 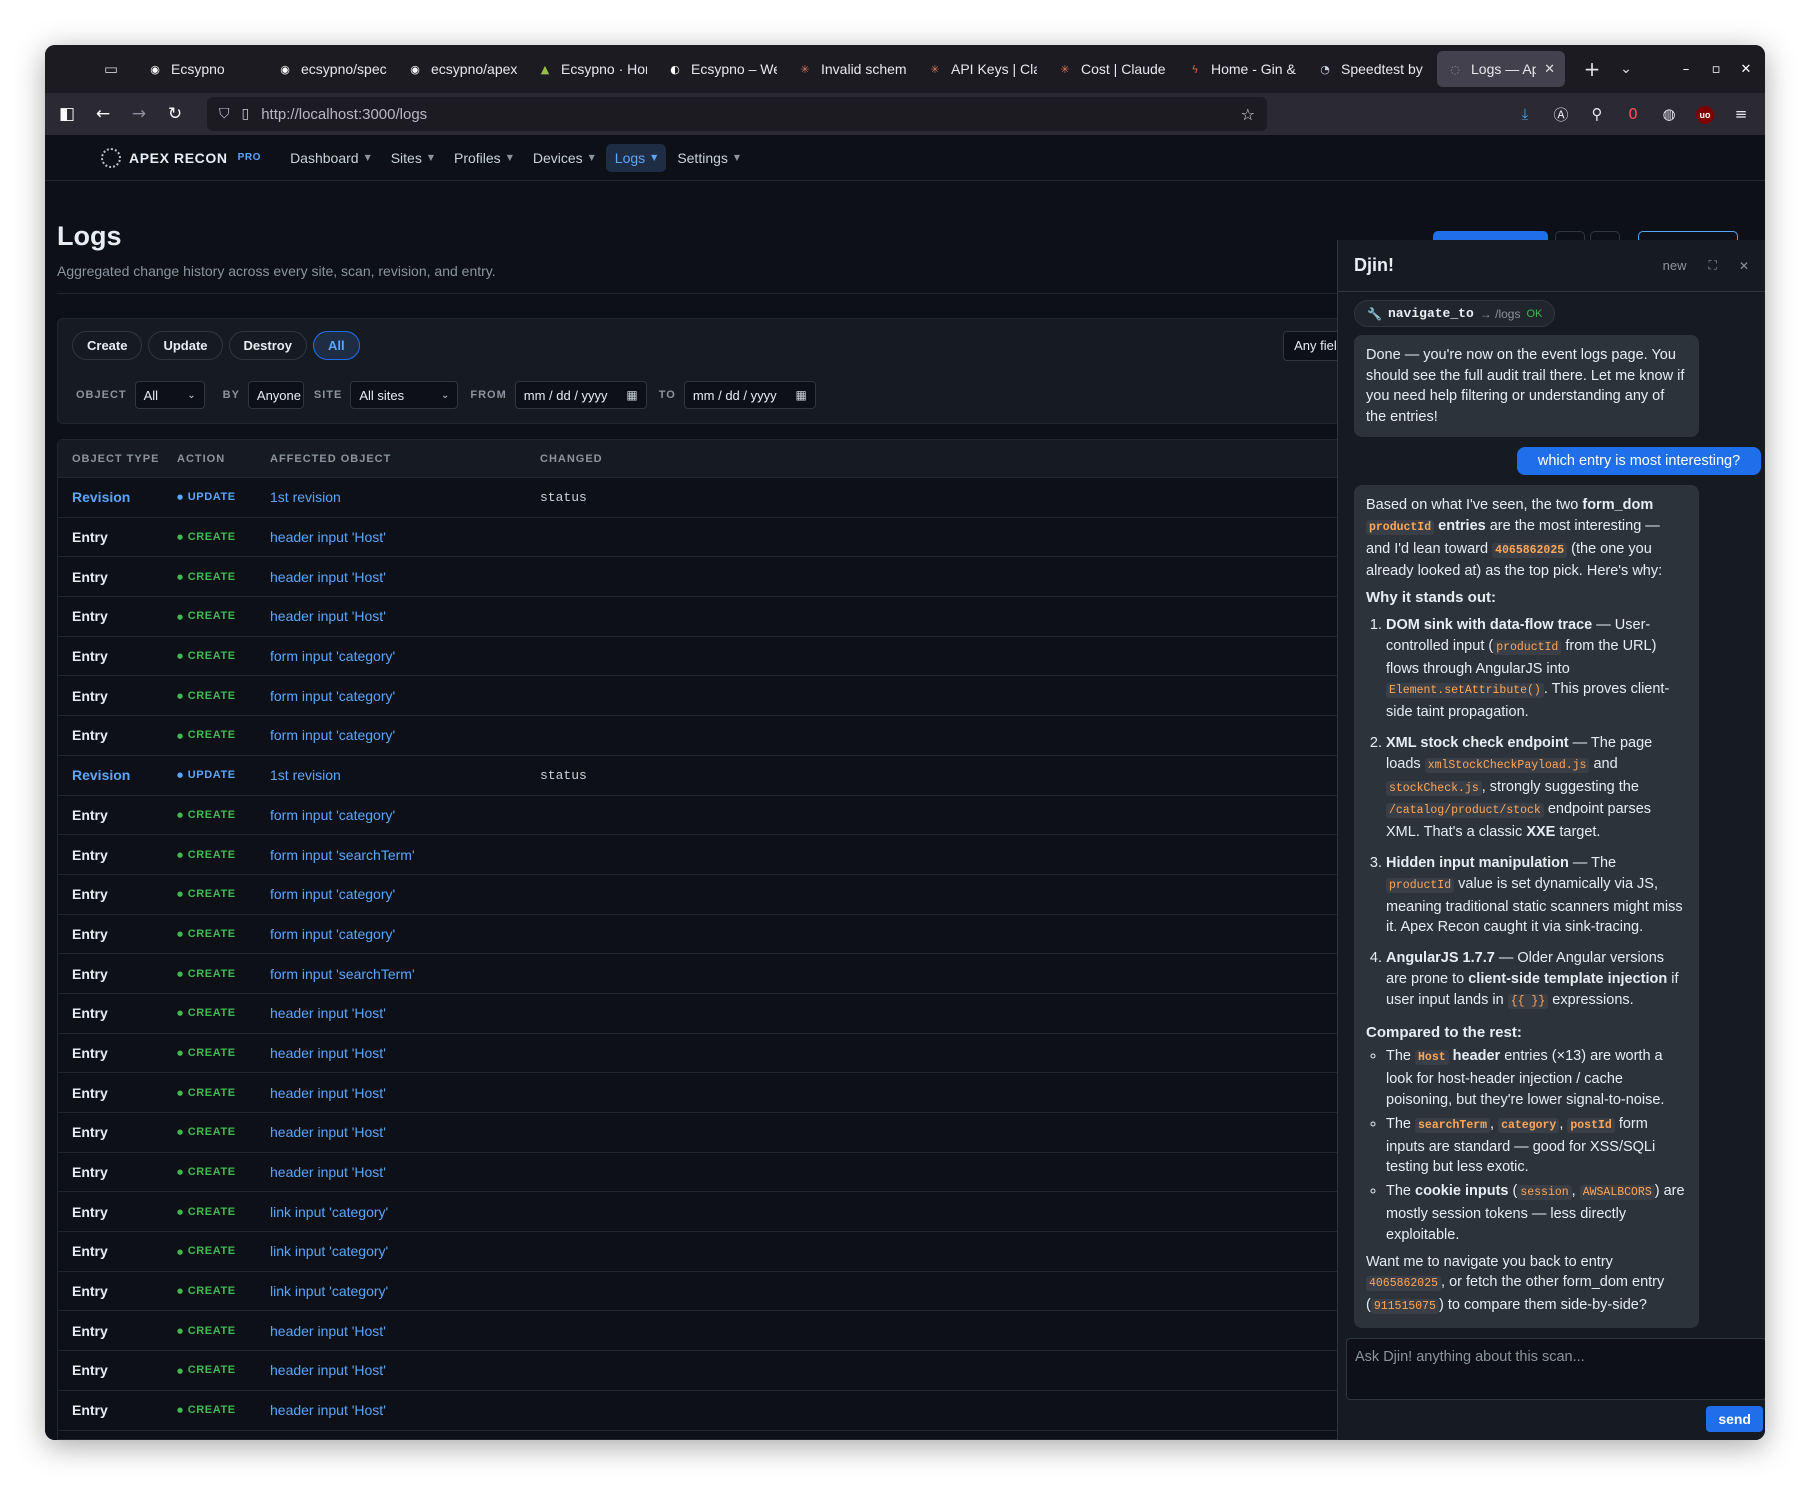 What do you see at coordinates (1372, 69) in the screenshot?
I see `browser-tab: ◔ Speedtest by` at bounding box center [1372, 69].